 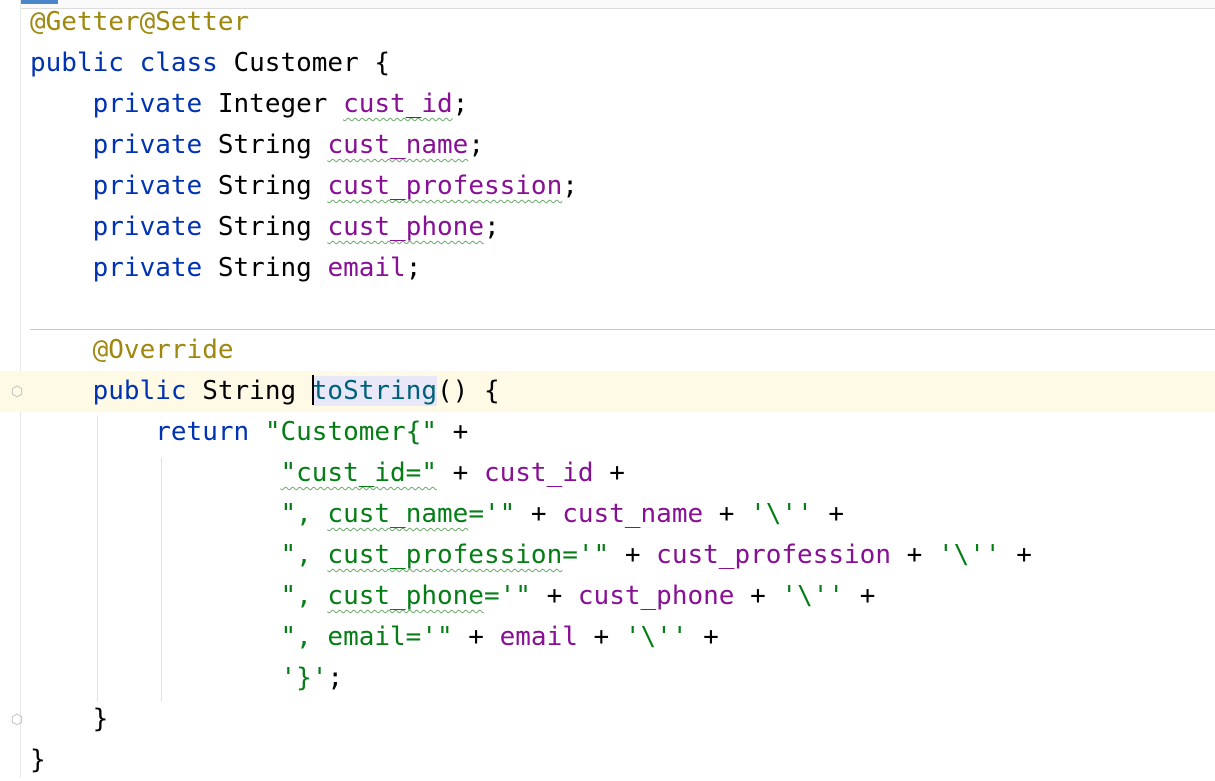 I want to click on code-text: private String cust_name;, so click(x=257, y=145).